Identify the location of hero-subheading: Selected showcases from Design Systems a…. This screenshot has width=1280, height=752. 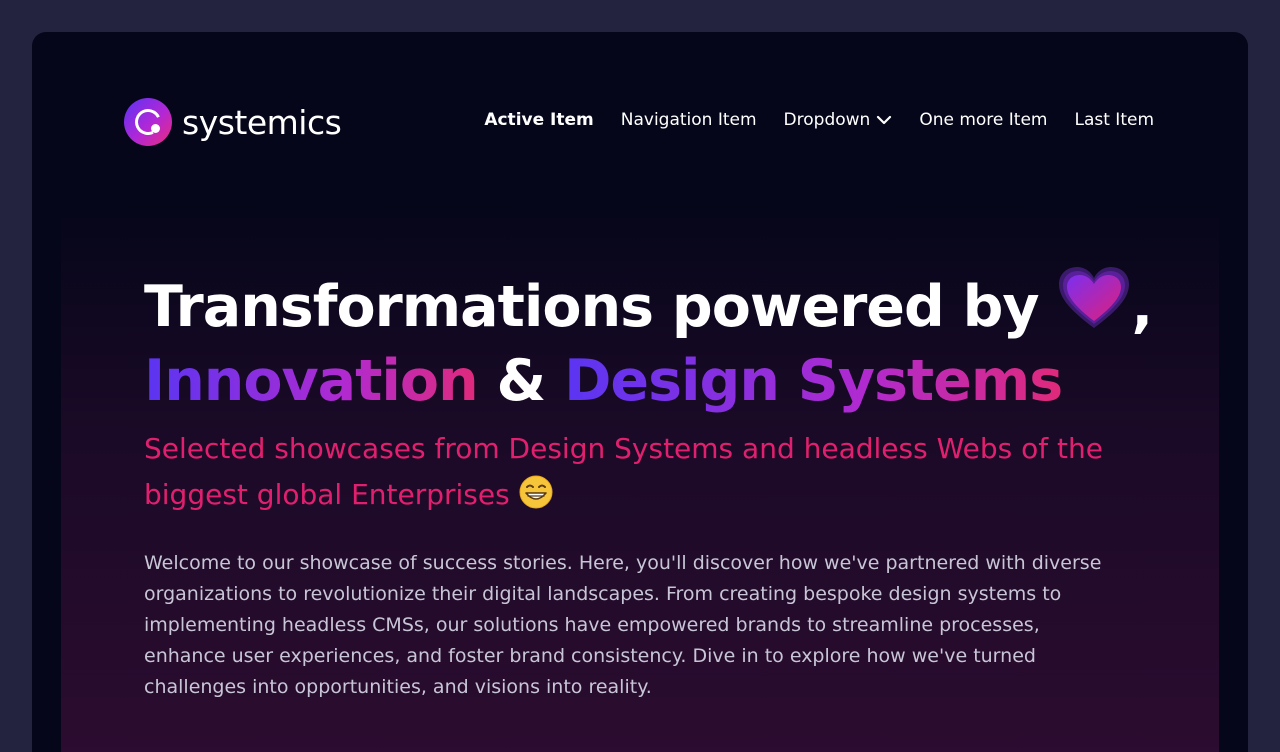
(644, 472).